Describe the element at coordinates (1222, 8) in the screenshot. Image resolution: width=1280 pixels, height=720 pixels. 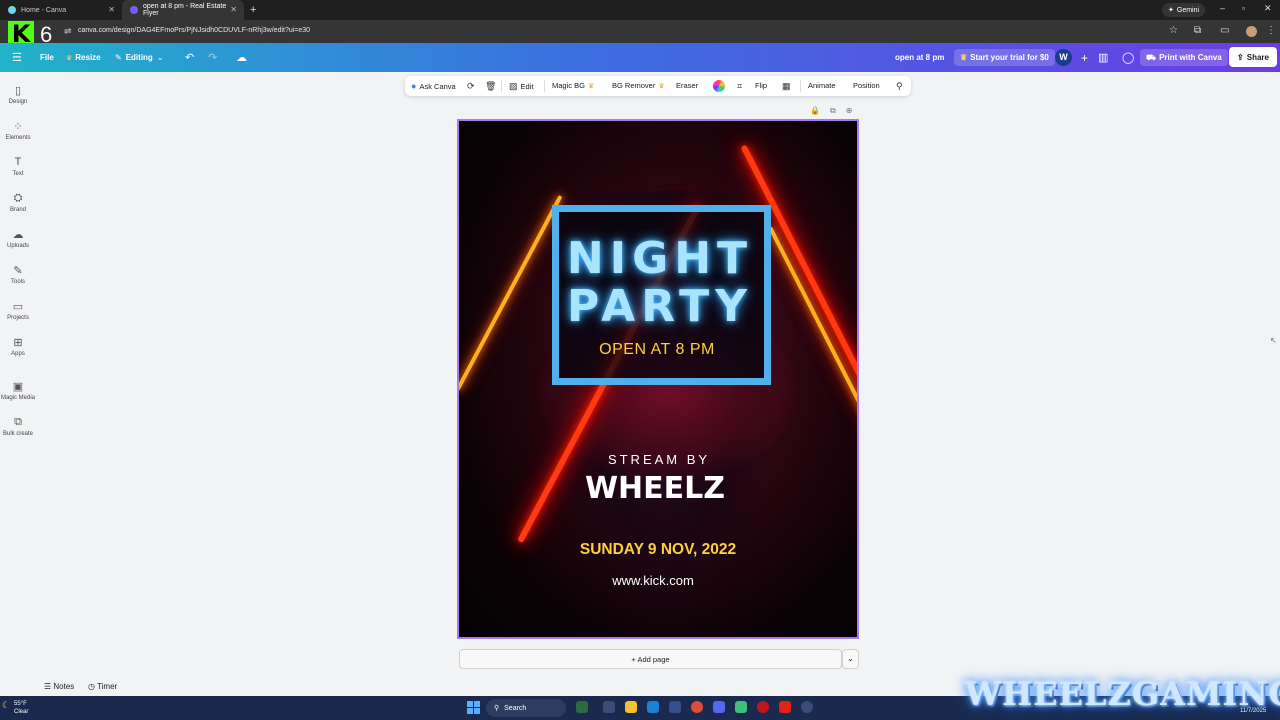
I see `minimize-button: –` at that location.